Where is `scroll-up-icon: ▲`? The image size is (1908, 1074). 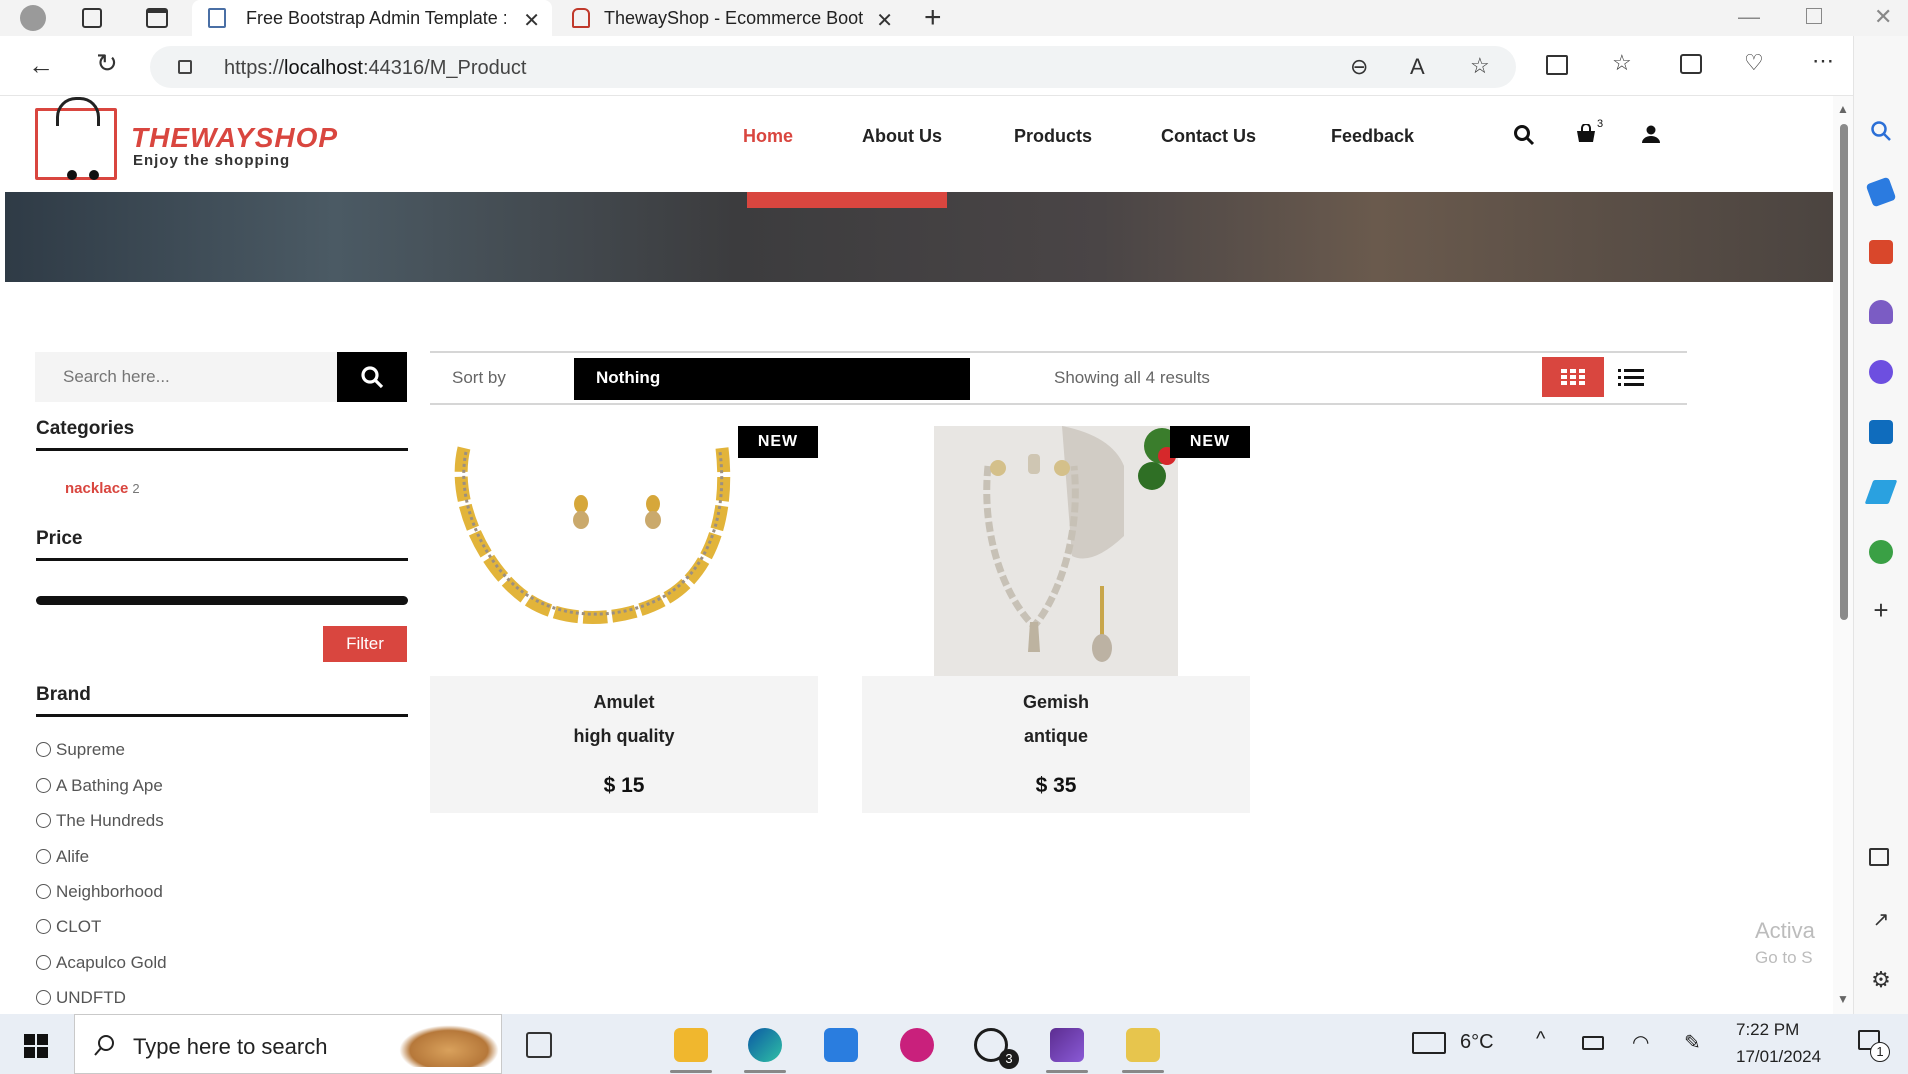
scroll-up-icon: ▲ is located at coordinates (1843, 109).